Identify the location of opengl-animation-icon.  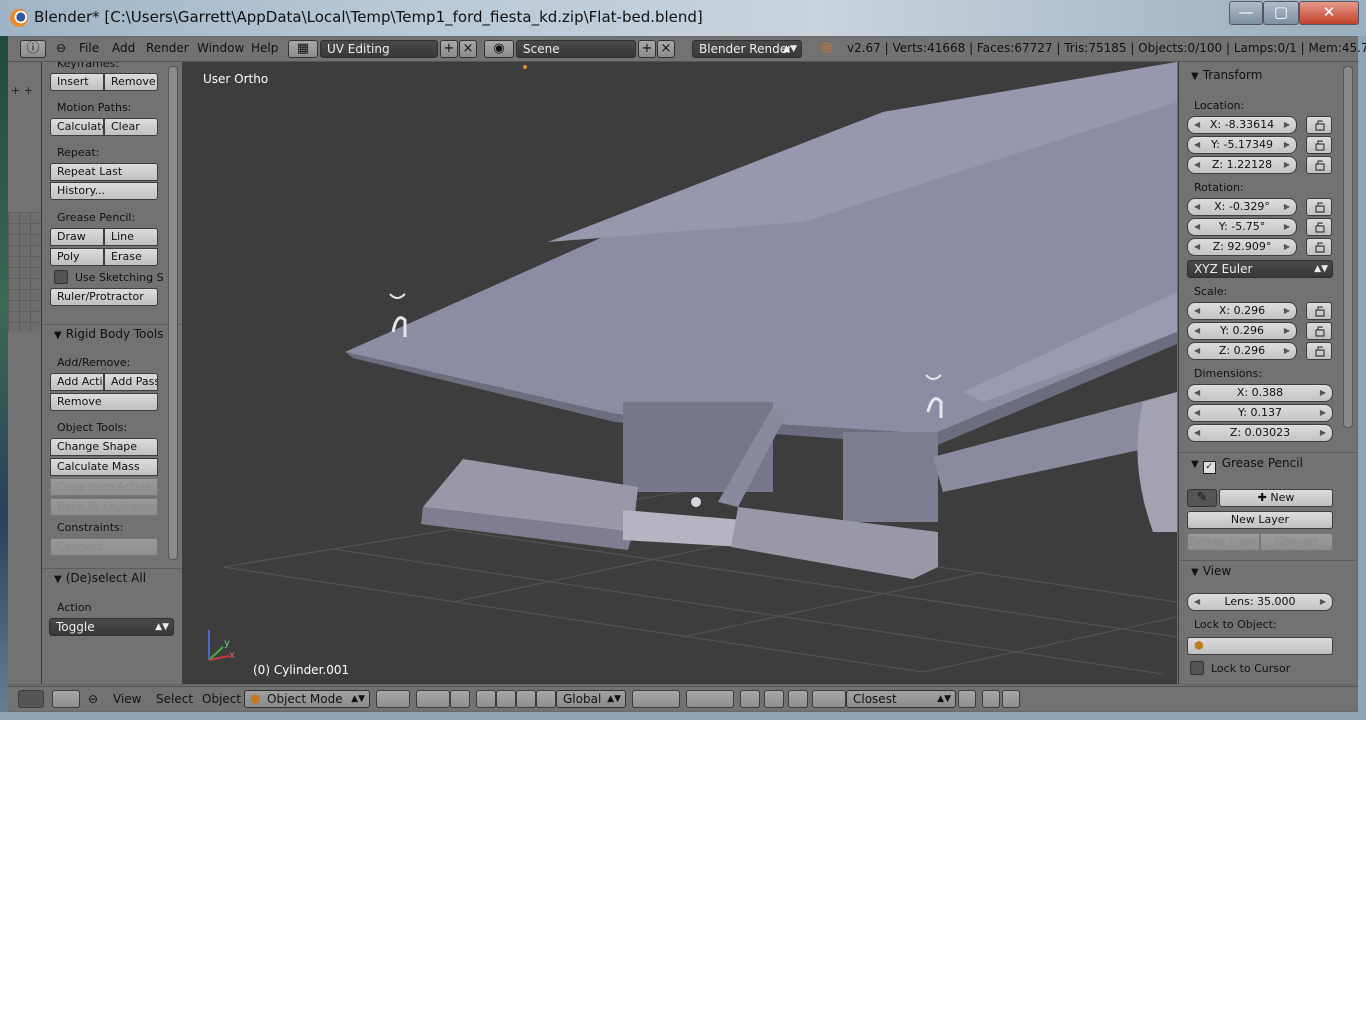
(1011, 699).